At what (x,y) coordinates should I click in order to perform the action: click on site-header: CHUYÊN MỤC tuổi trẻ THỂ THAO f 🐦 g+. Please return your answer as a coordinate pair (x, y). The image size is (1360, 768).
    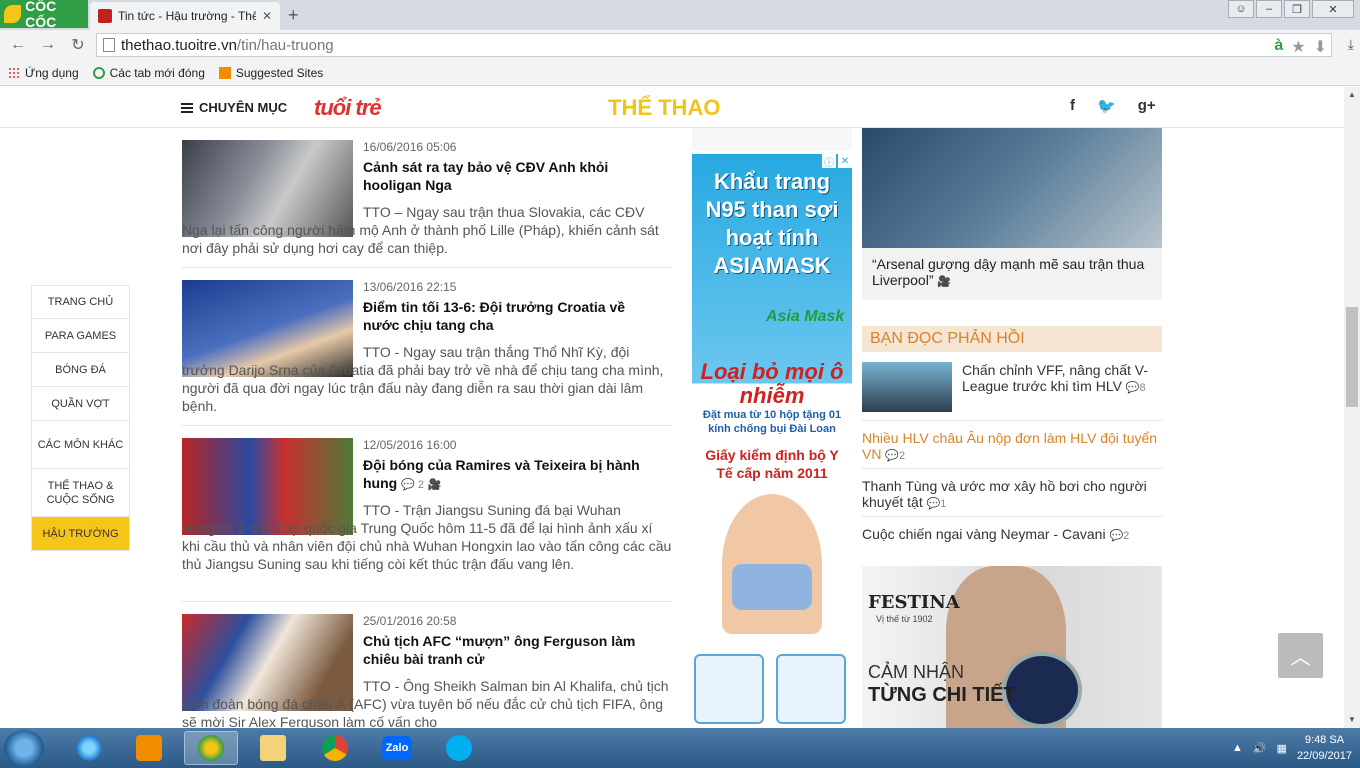
    Looking at the image, I should click on (672, 107).